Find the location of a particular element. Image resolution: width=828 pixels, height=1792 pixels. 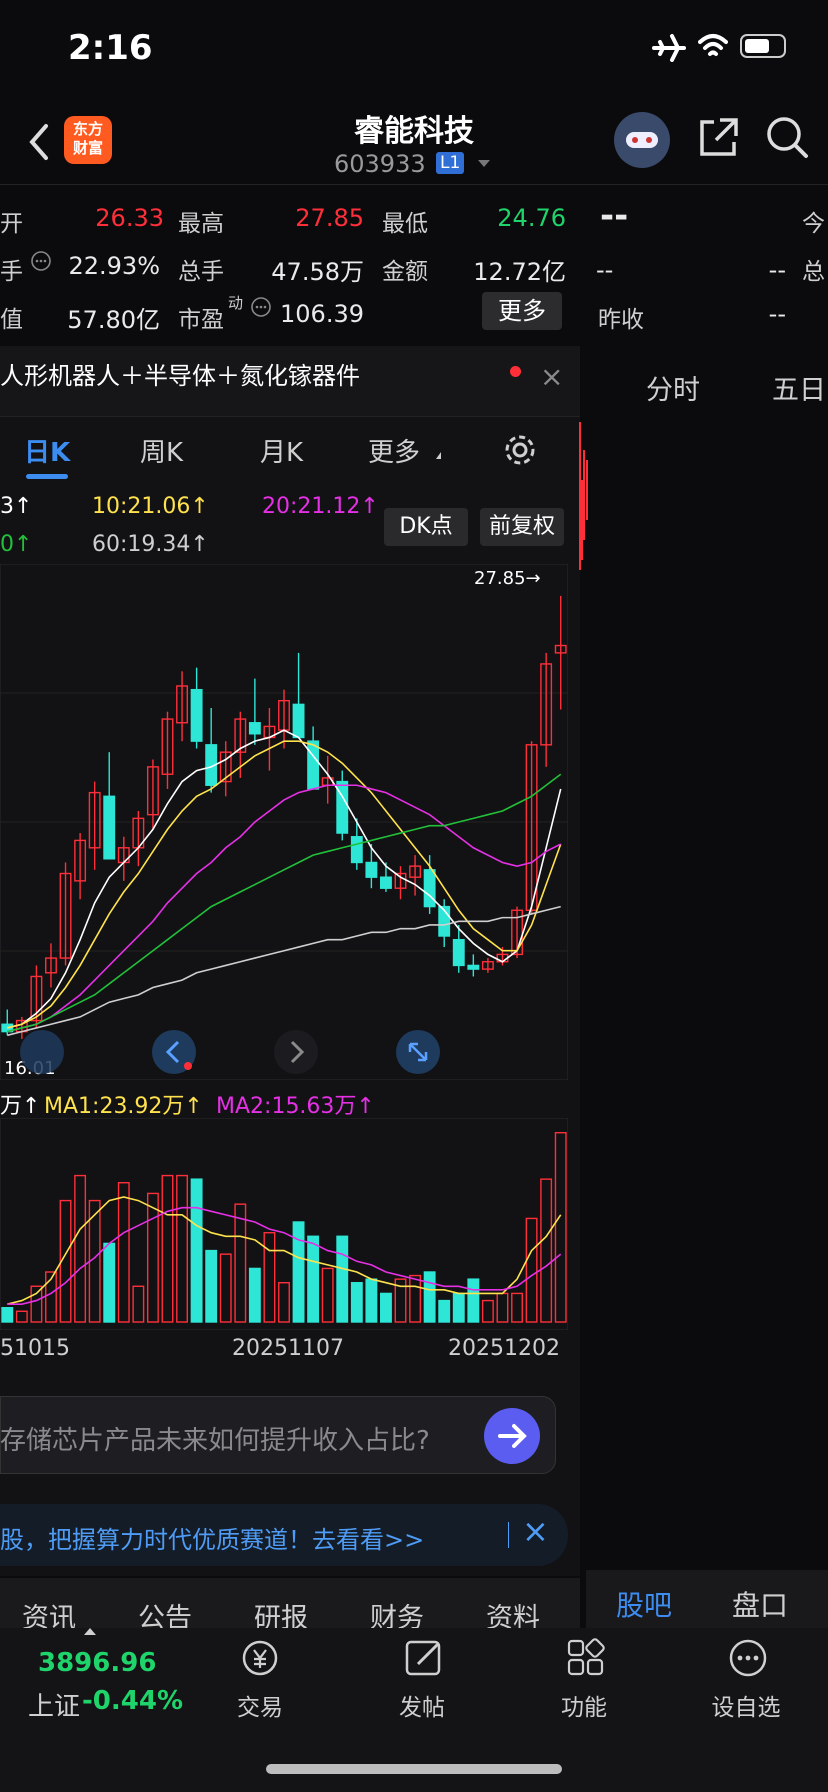

volume-chart is located at coordinates (284, 1224).